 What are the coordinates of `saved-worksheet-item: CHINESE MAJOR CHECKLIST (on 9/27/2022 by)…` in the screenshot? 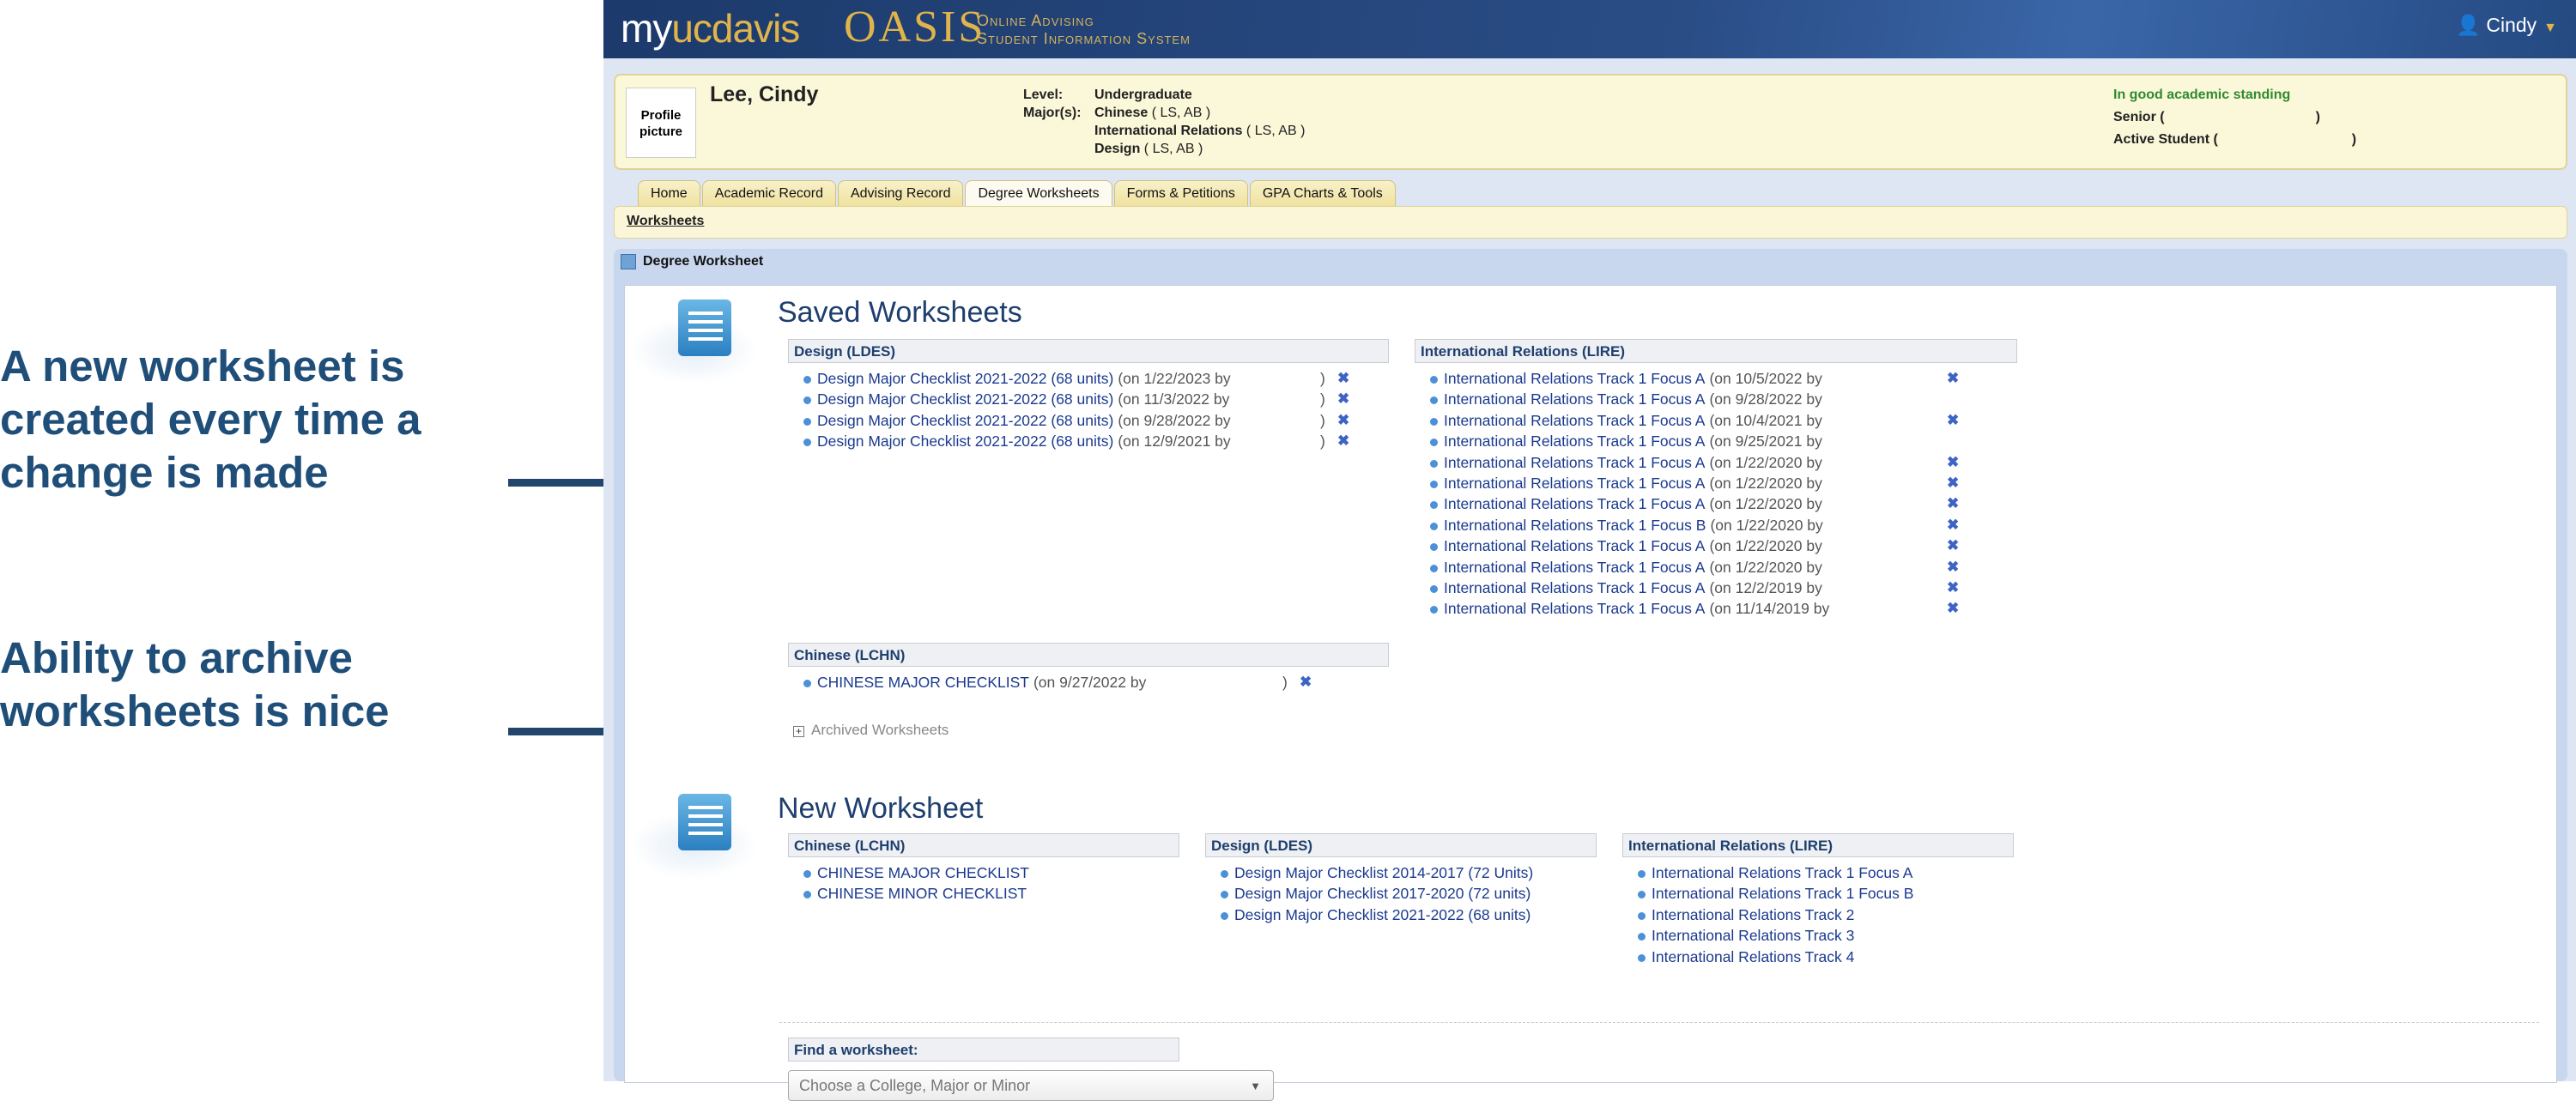 It's located at (1088, 684).